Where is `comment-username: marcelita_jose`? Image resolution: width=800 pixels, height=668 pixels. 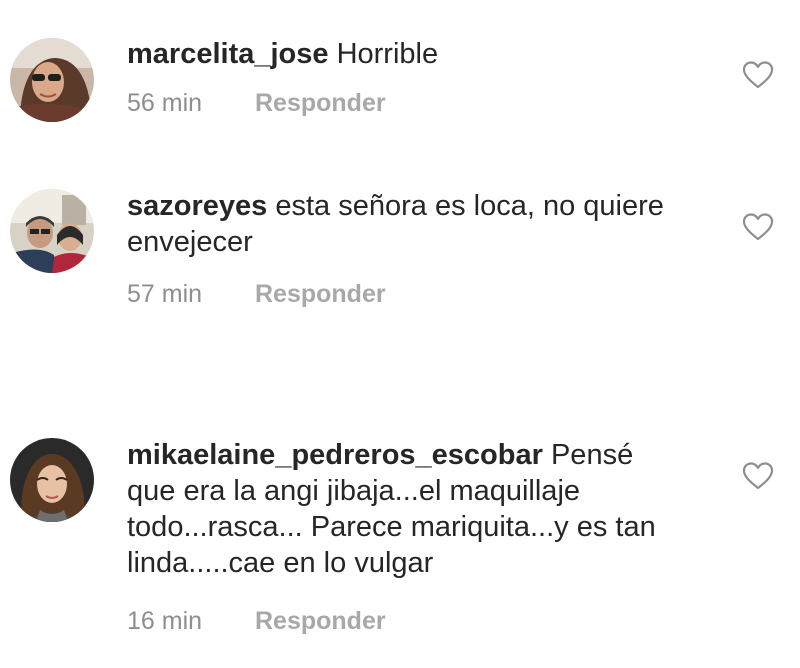
comment-username: marcelita_jose is located at coordinates (228, 54).